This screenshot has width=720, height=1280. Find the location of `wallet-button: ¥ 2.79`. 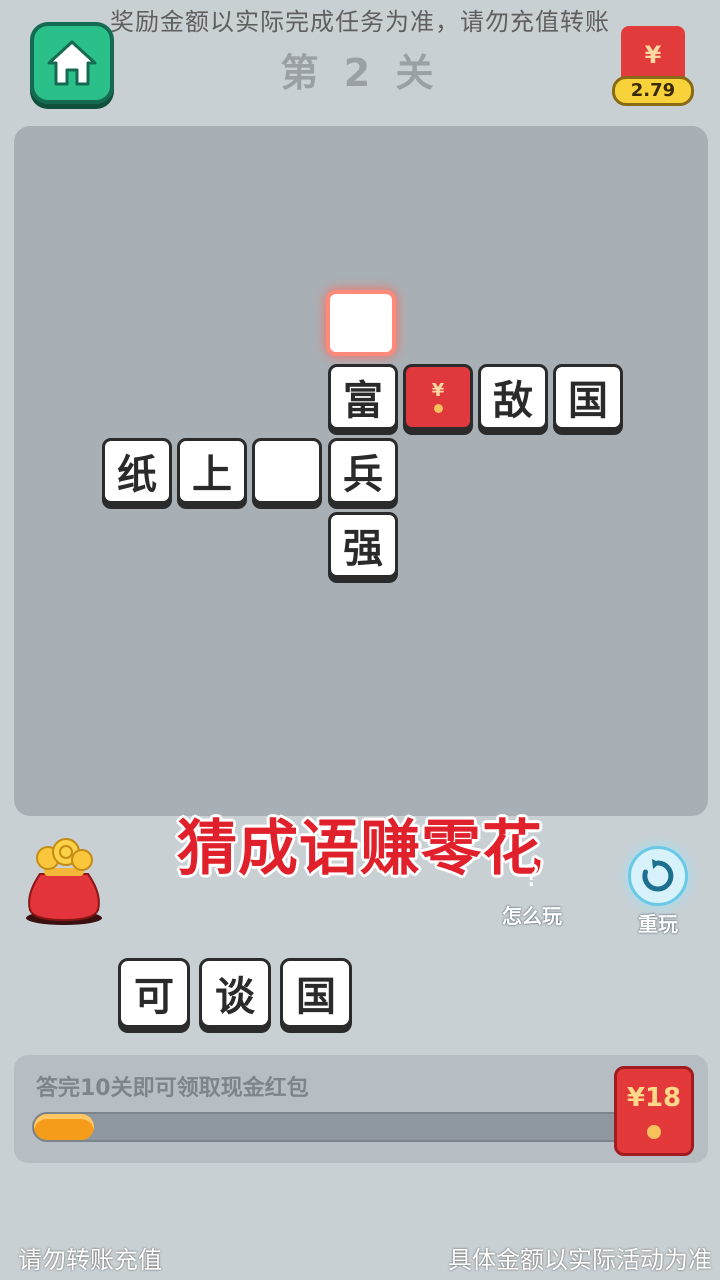

wallet-button: ¥ 2.79 is located at coordinates (654, 67).